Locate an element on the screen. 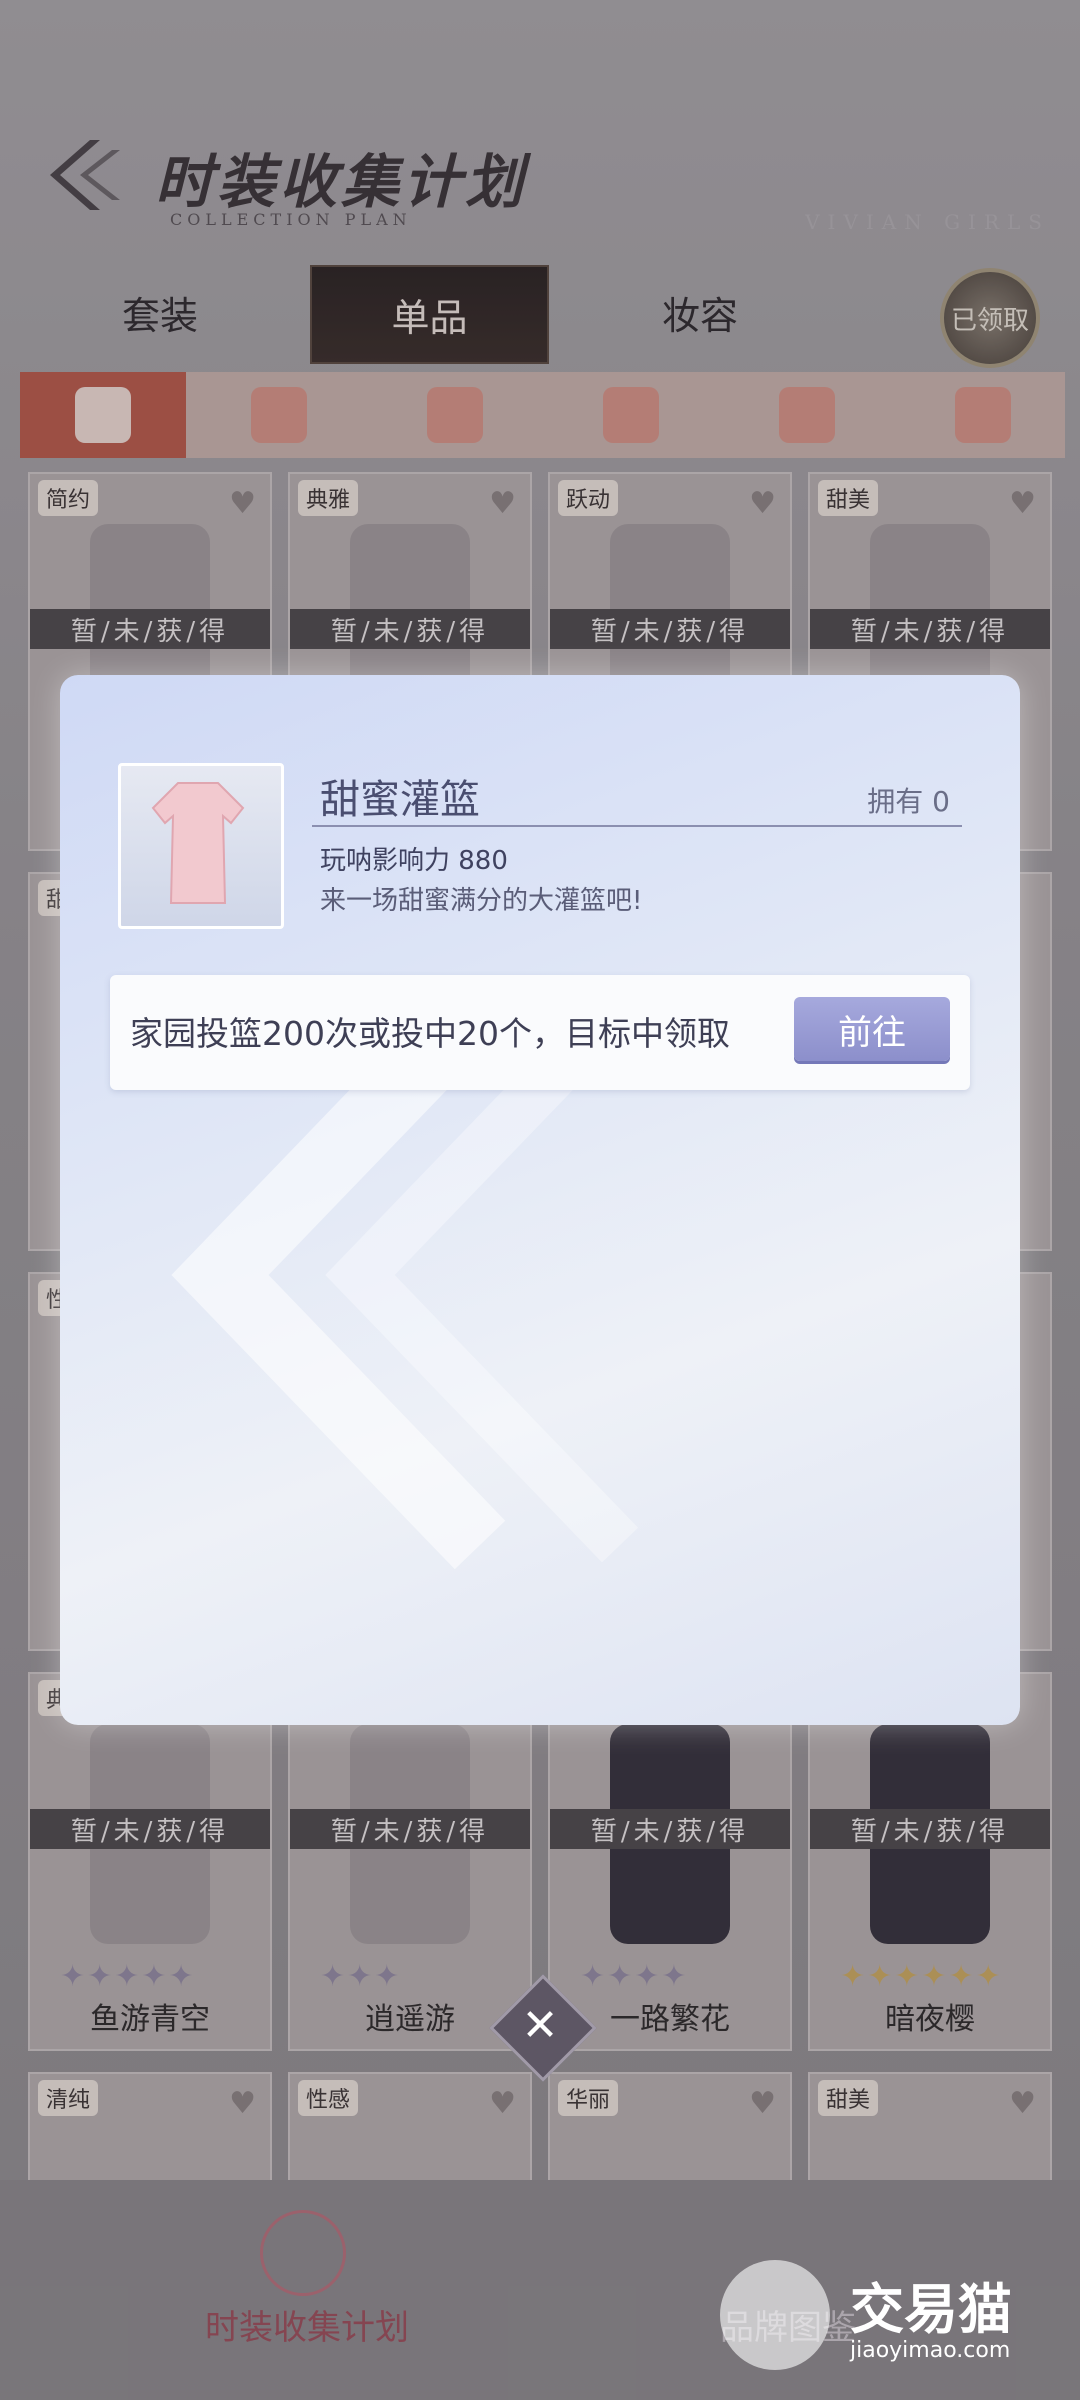 The width and height of the screenshot is (1080, 2400). influence-value: 玩呐影响力 880 is located at coordinates (414, 861).